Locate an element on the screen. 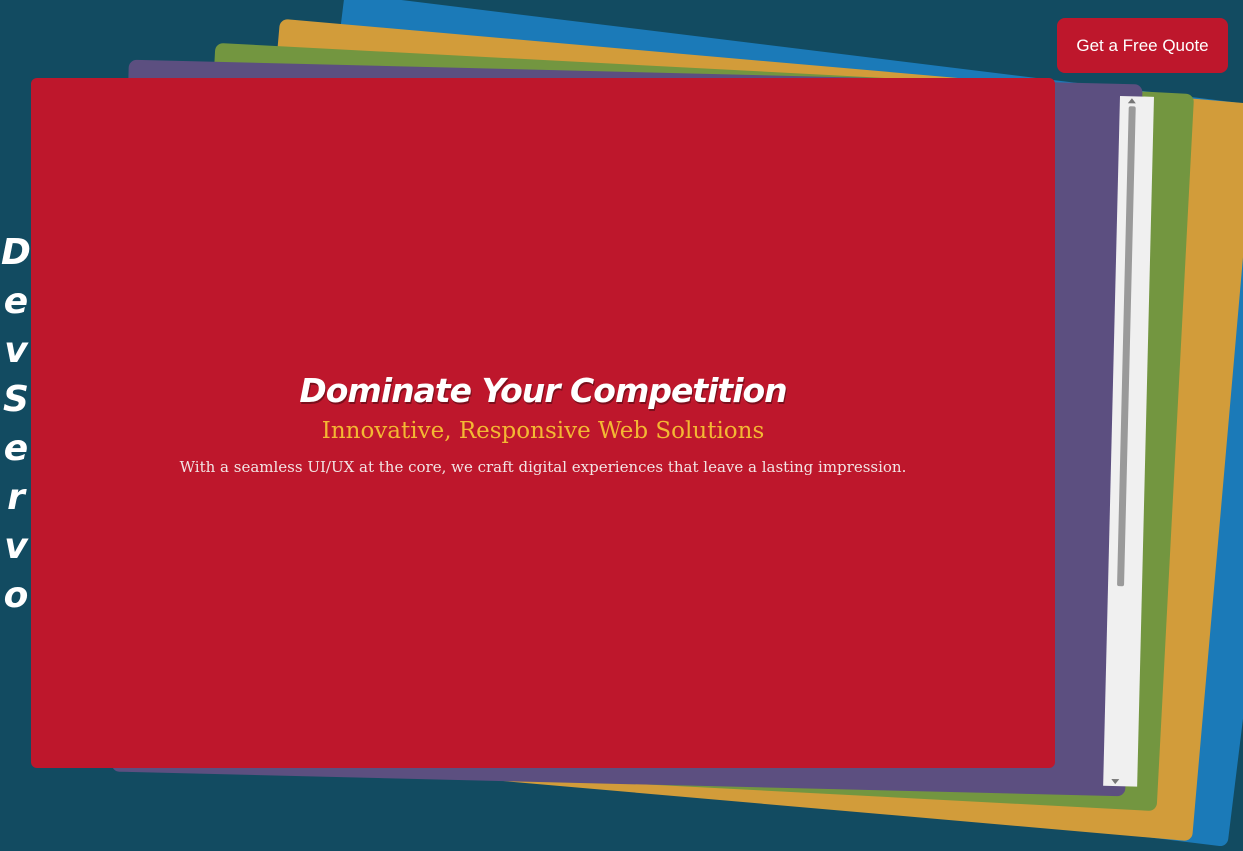  get-quote-button: Get a Free Quote is located at coordinates (1142, 45).